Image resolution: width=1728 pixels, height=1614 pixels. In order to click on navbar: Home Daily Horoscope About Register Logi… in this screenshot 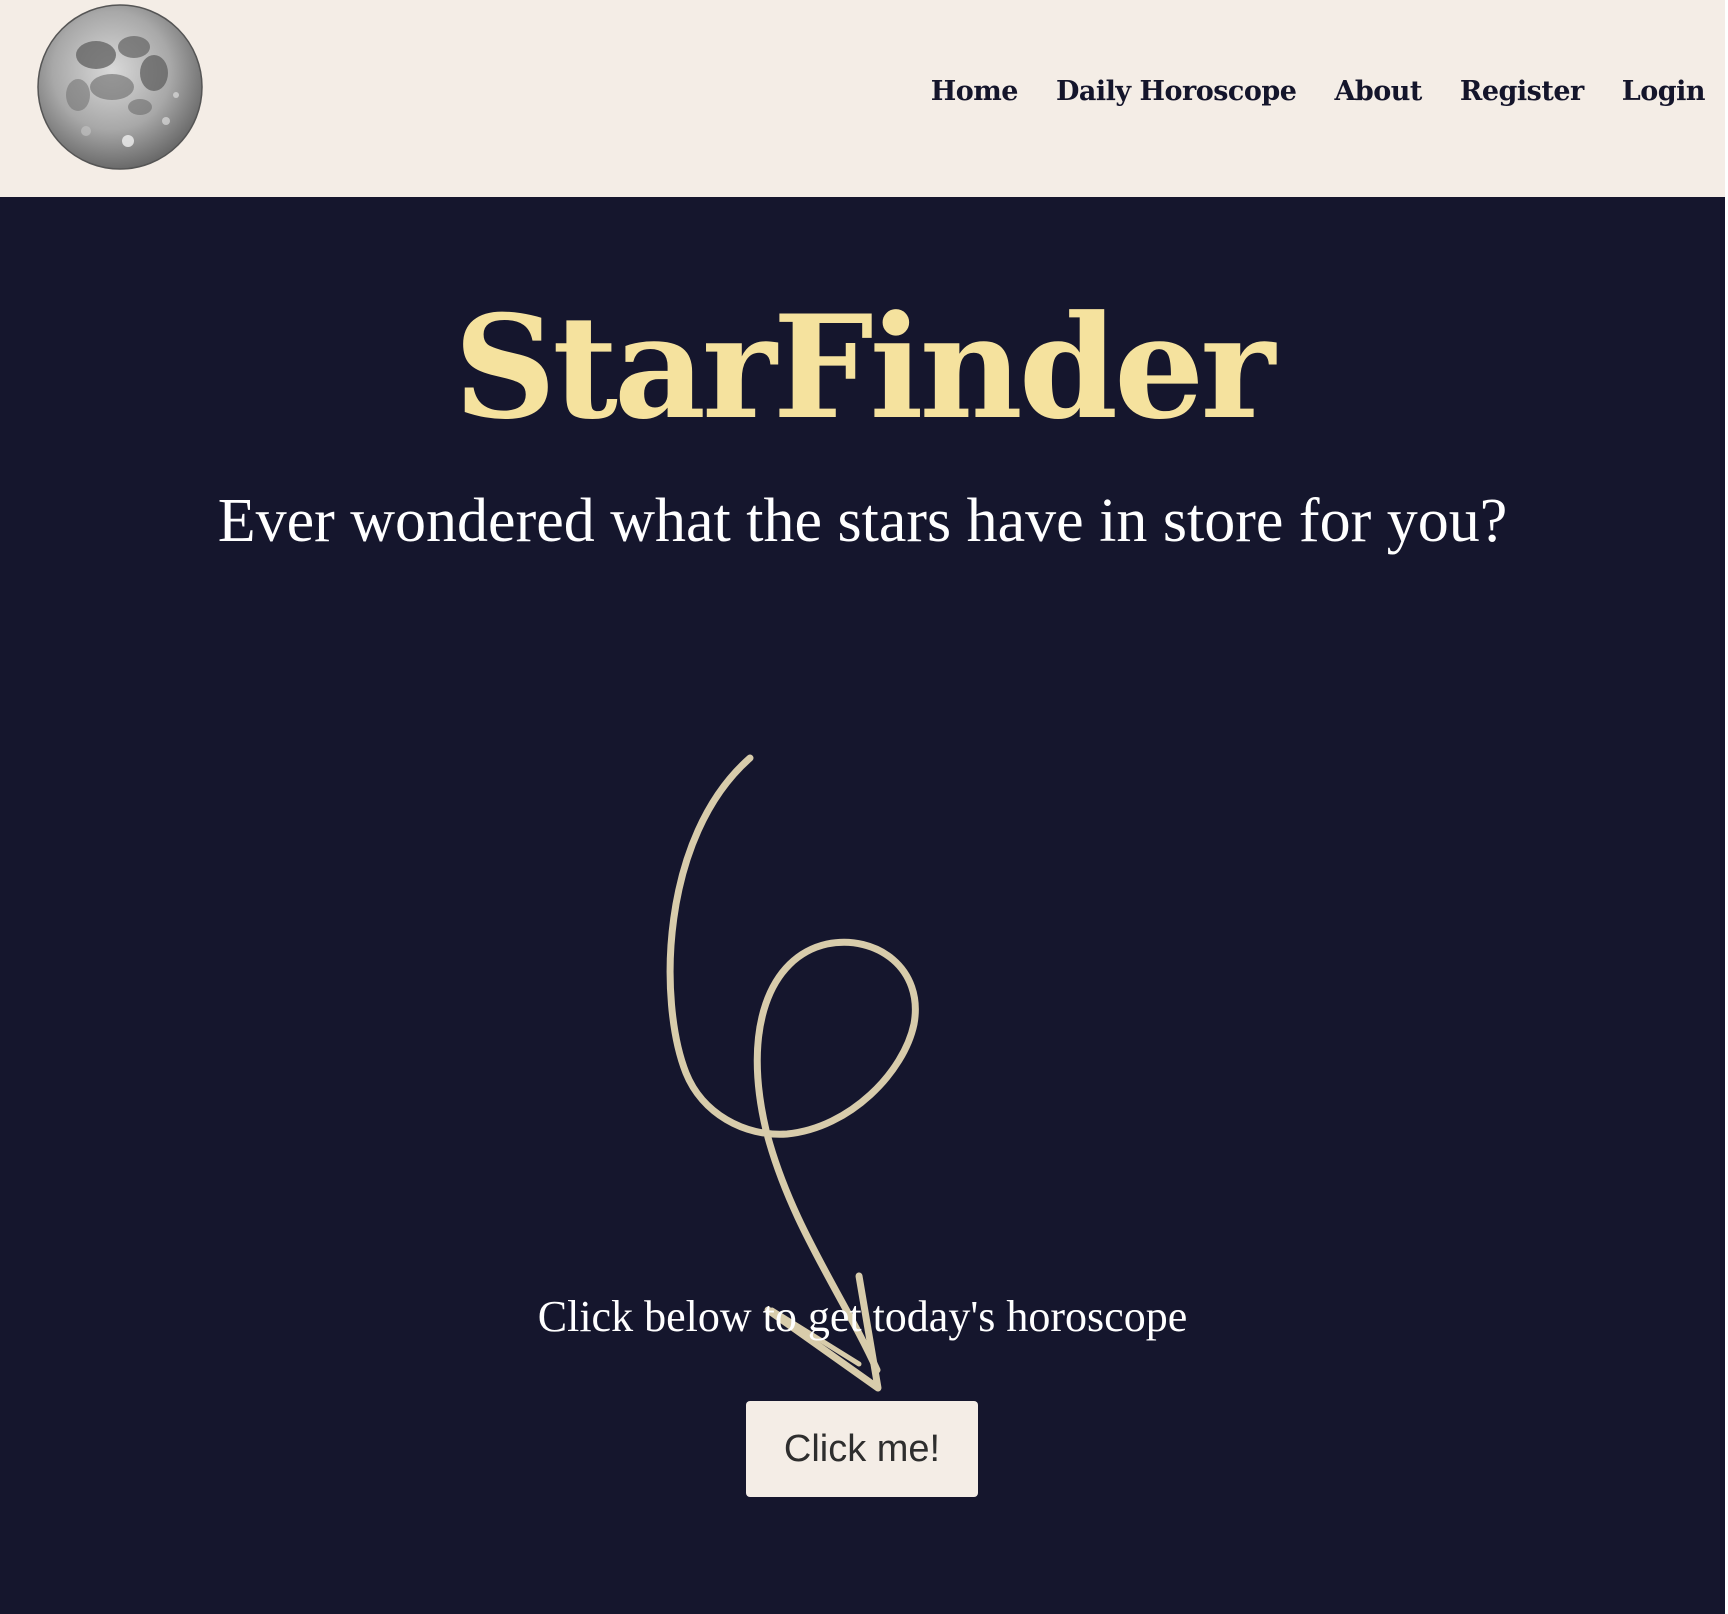, I will do `click(862, 98)`.